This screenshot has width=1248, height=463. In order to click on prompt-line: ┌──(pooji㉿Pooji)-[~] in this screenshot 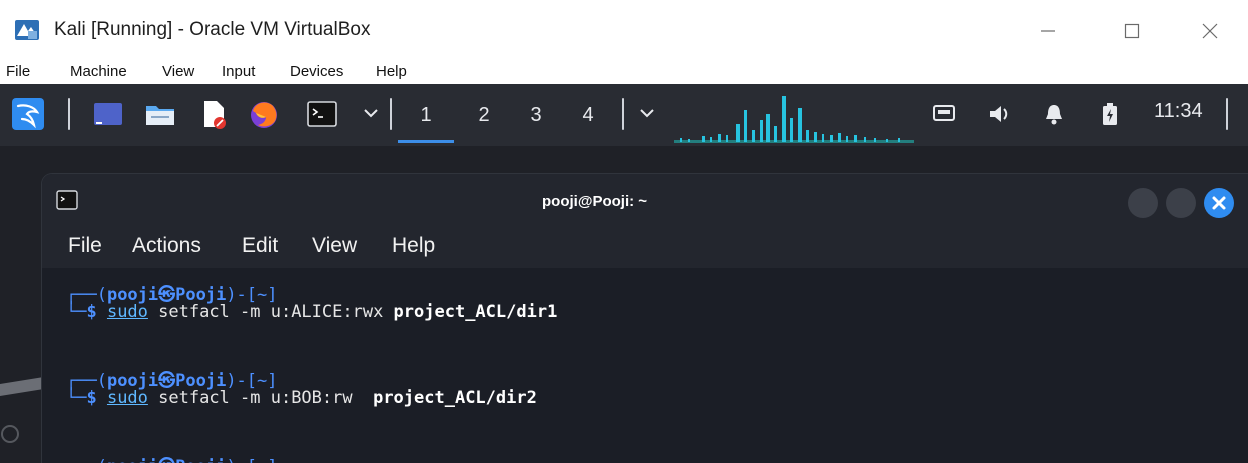, I will do `click(172, 457)`.